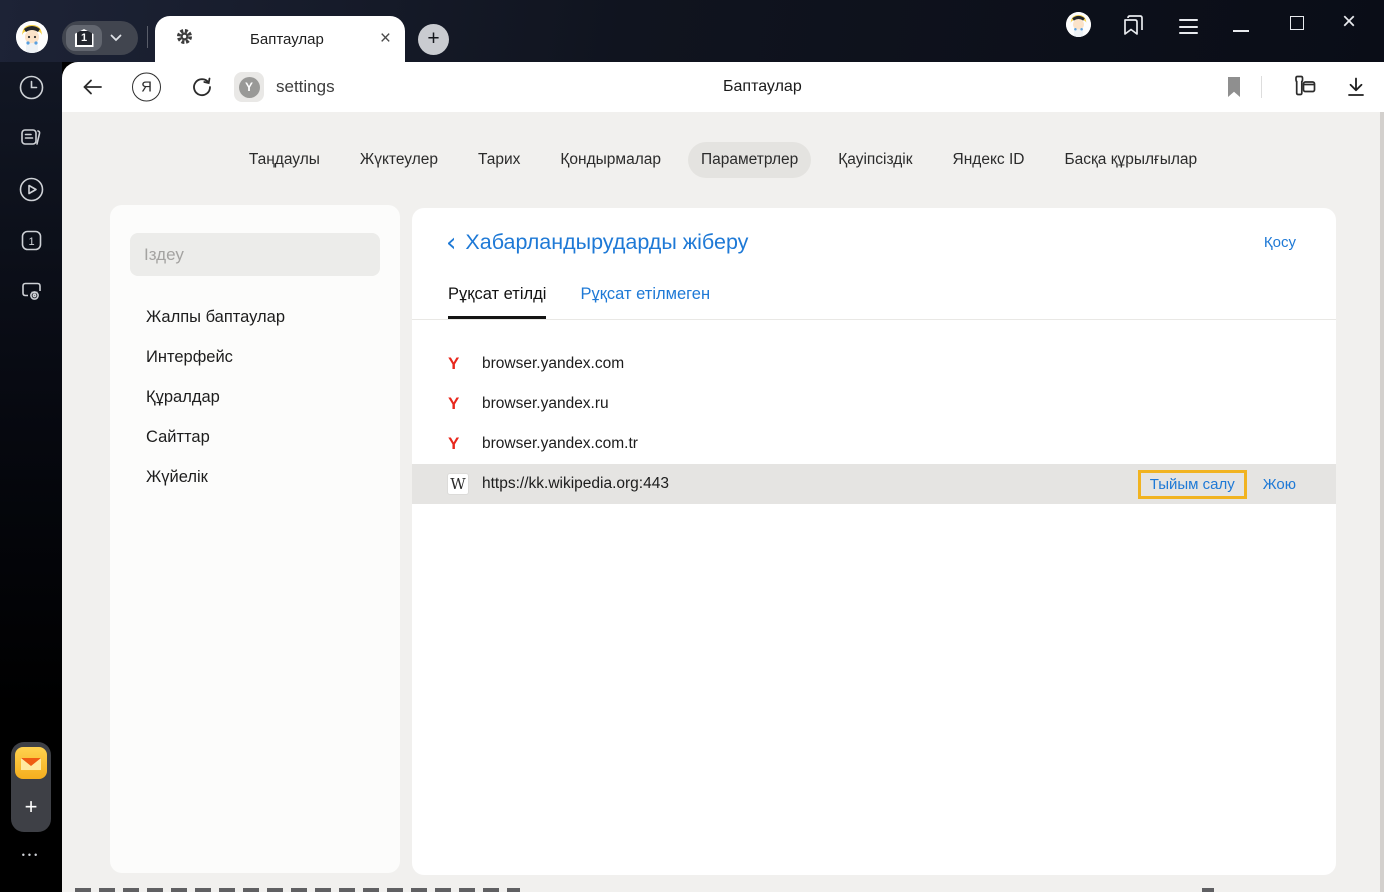  I want to click on sidebar-item-tools: Құралдар, so click(255, 397).